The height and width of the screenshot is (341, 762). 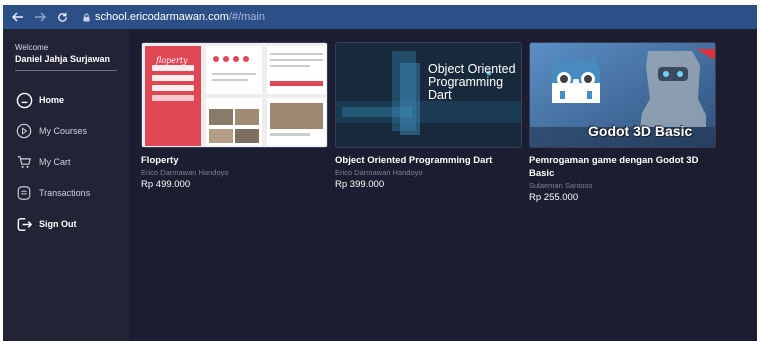 What do you see at coordinates (24, 224) in the screenshot?
I see `sign-out-icon` at bounding box center [24, 224].